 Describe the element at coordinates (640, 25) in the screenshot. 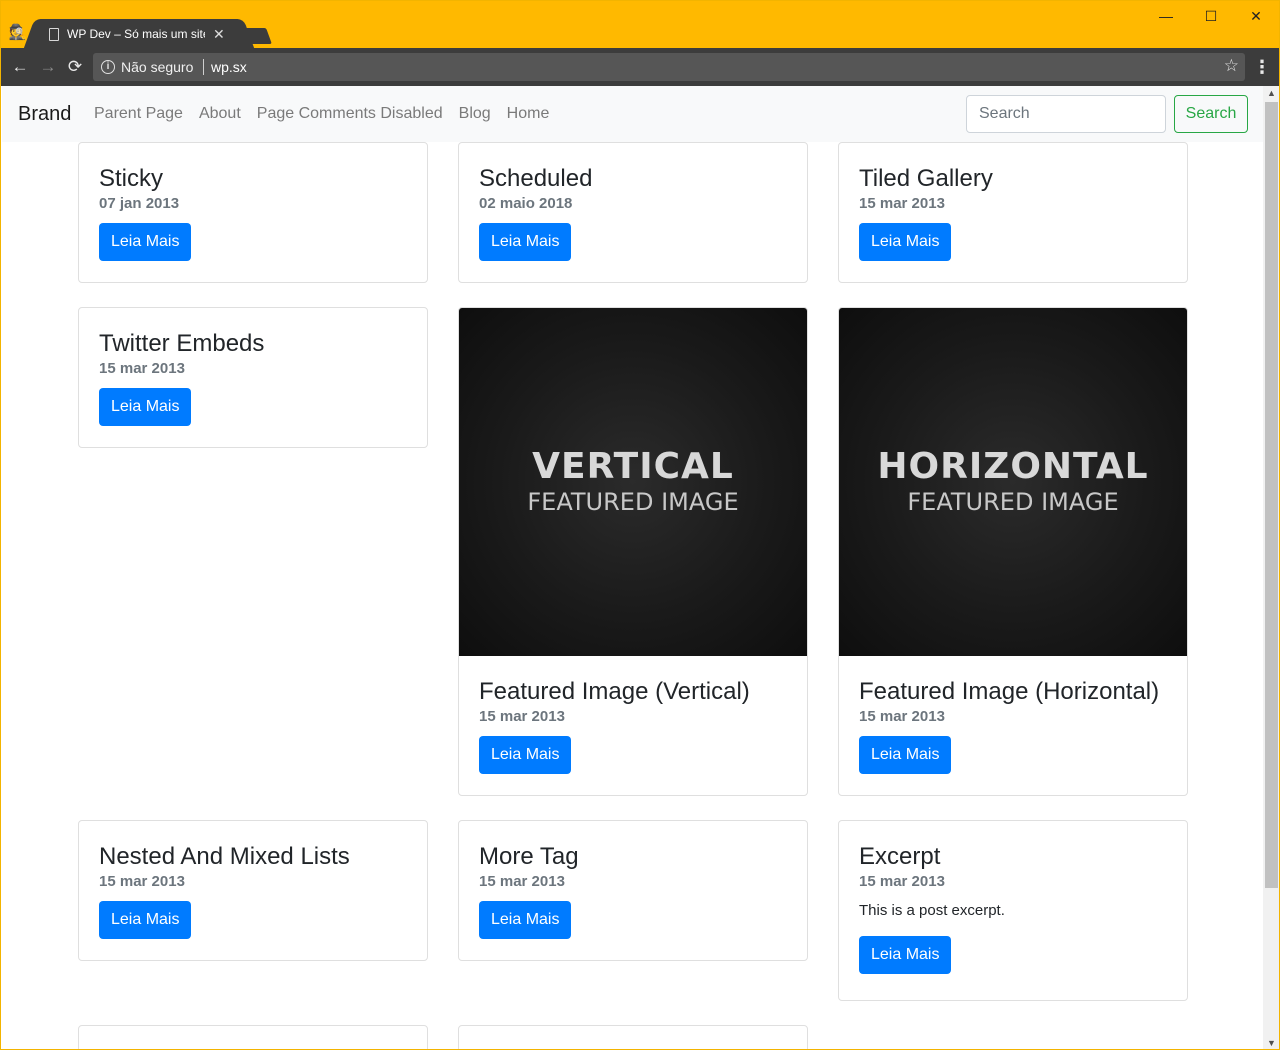

I see `title-bar: 🕵 WP Dev – Só mais um site ✕ — ☐ ✕` at that location.